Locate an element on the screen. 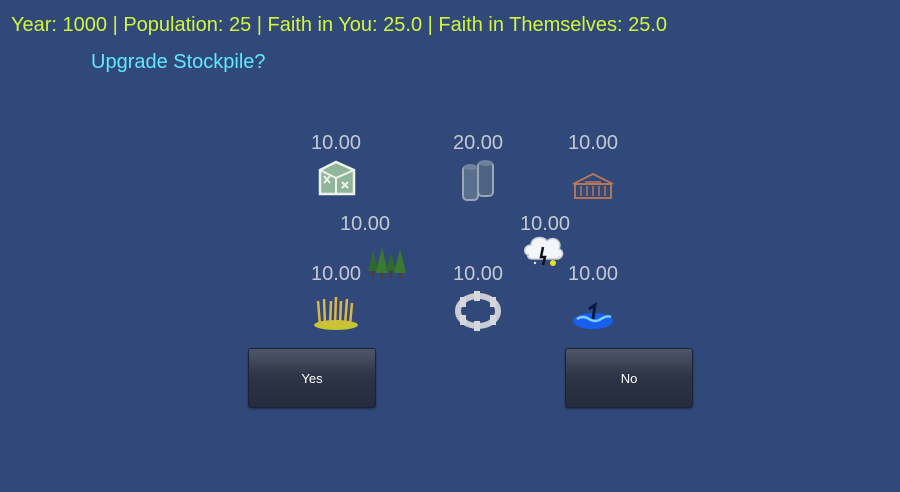 The height and width of the screenshot is (492, 900). hut-icon is located at coordinates (337, 178).